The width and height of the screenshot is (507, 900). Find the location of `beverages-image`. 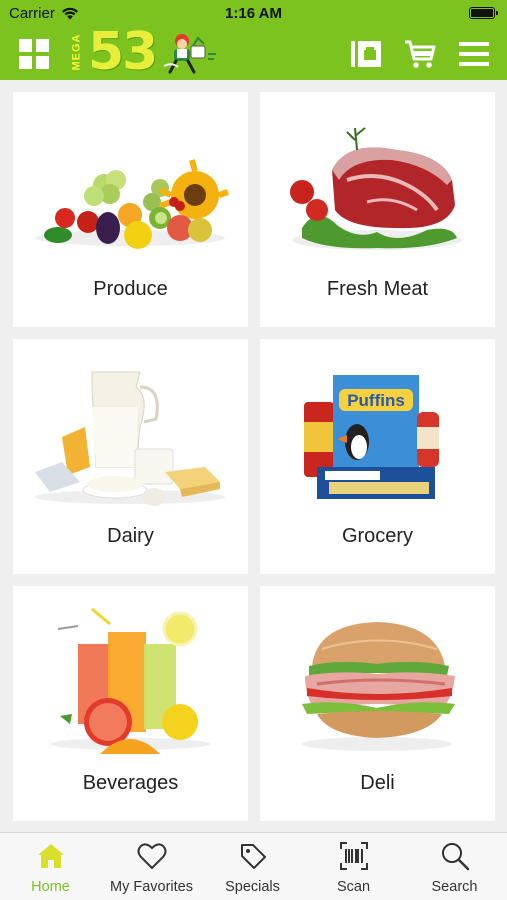

beverages-image is located at coordinates (130, 680).